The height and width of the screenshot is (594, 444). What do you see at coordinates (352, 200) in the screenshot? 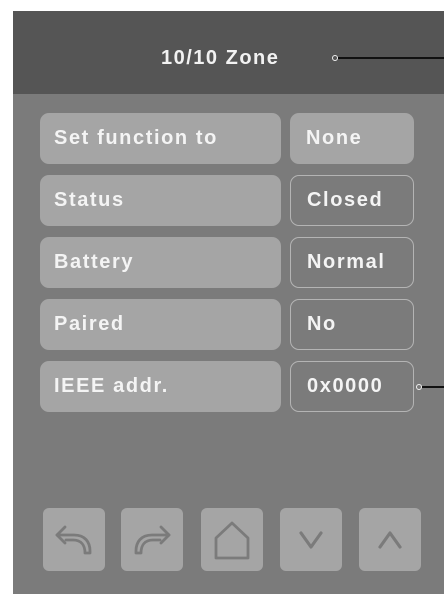
I see `row-value-status: Closed` at bounding box center [352, 200].